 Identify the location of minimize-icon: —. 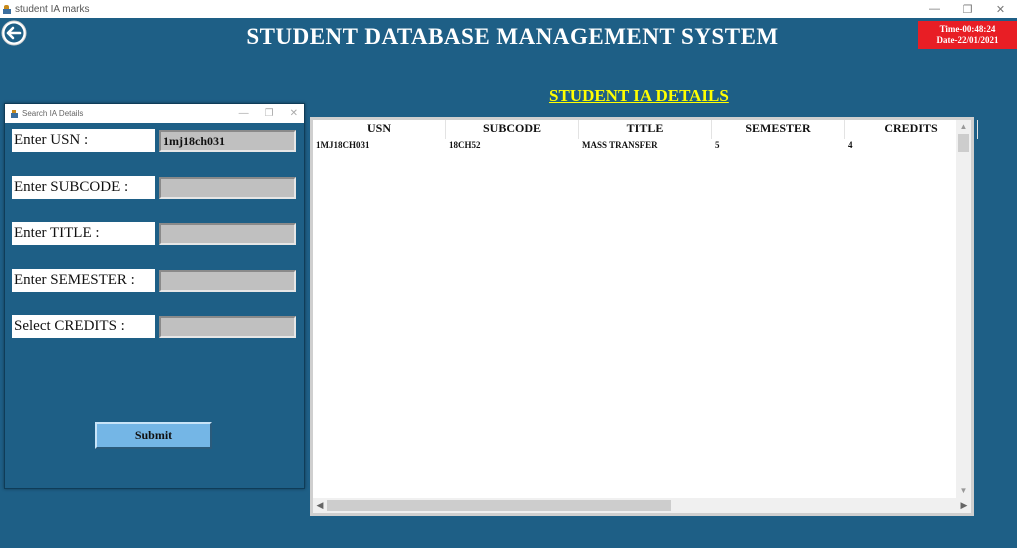
(934, 9).